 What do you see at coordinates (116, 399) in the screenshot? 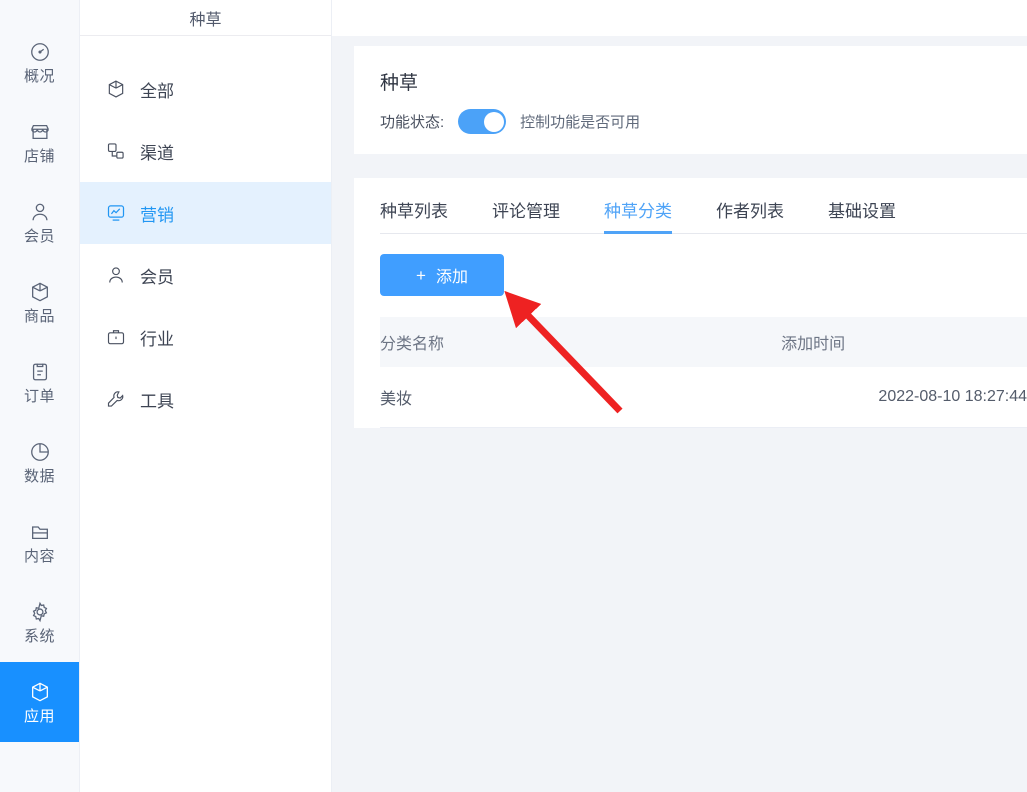
I see `wrench-icon` at bounding box center [116, 399].